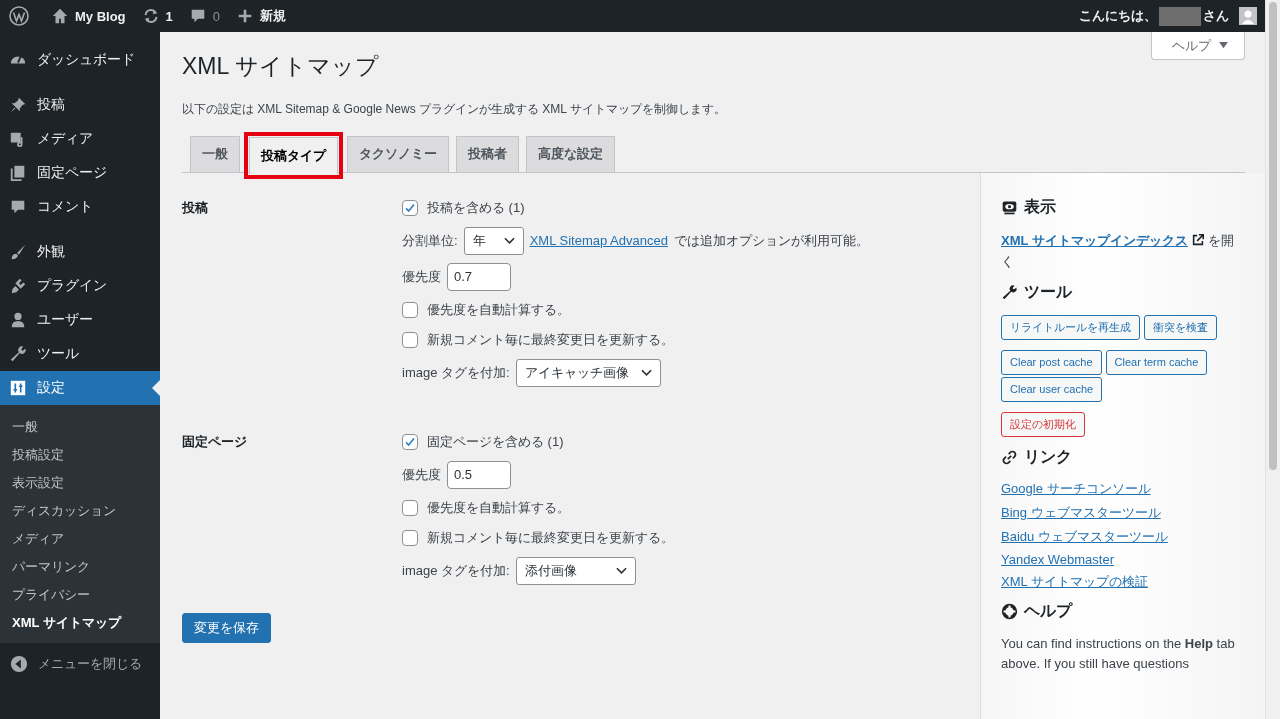  What do you see at coordinates (80, 388) in the screenshot?
I see `menu-item: 設定` at bounding box center [80, 388].